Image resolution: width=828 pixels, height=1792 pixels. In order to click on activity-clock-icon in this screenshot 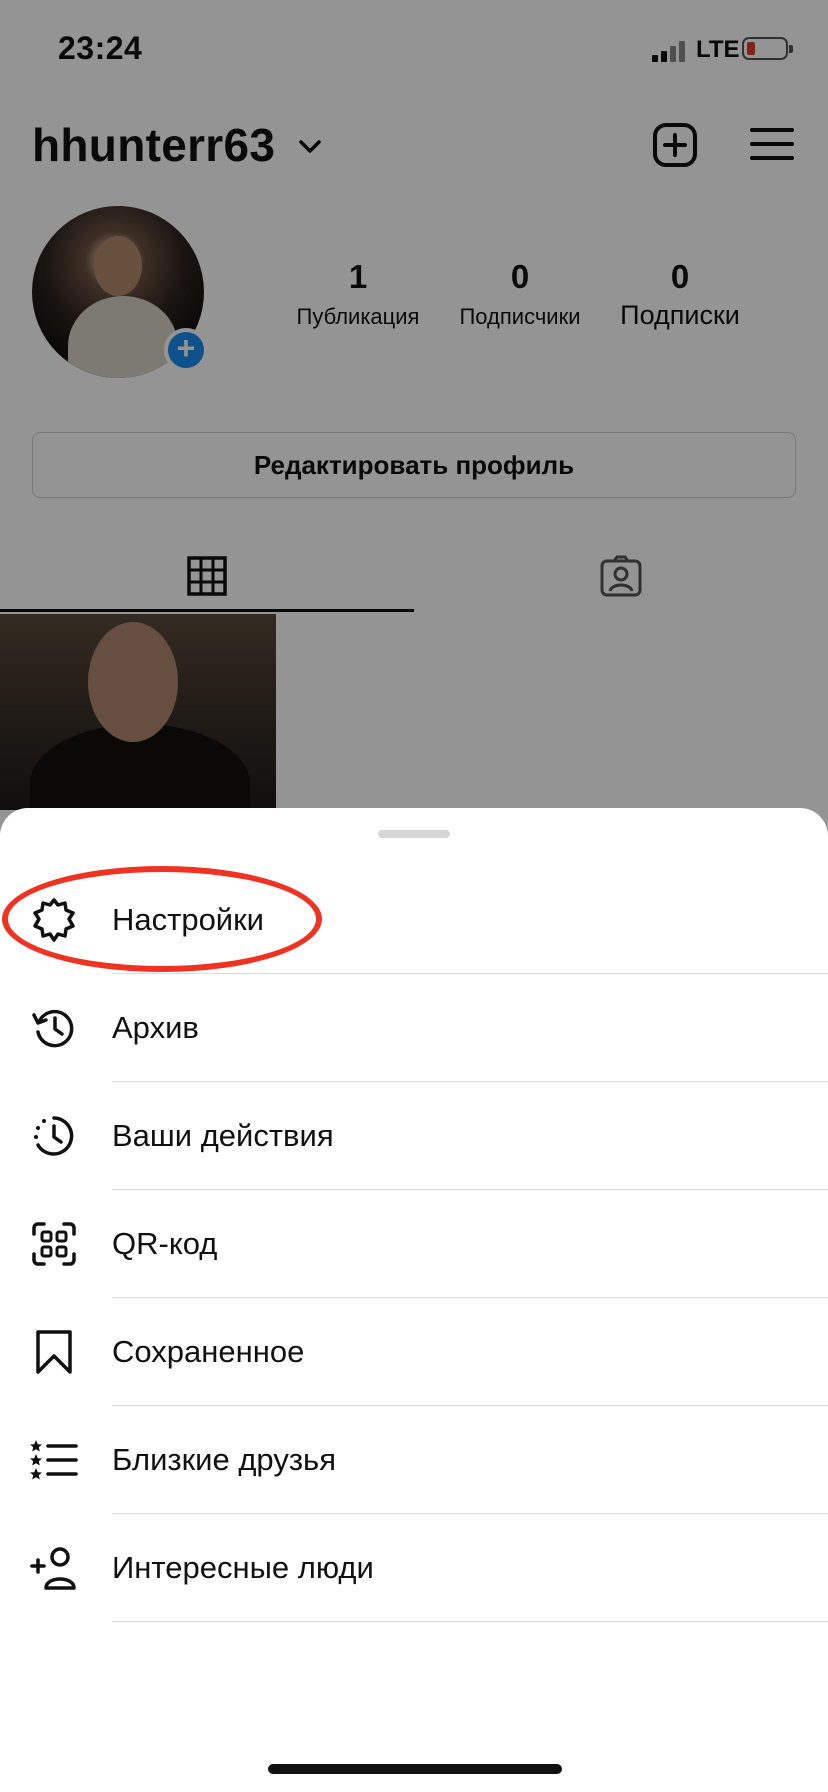, I will do `click(54, 1136)`.